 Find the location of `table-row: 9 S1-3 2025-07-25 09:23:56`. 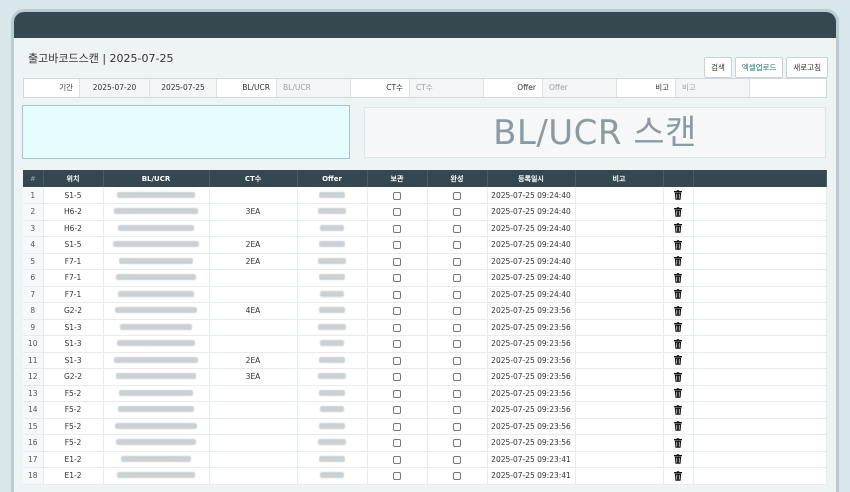

table-row: 9 S1-3 2025-07-25 09:23:56 is located at coordinates (425, 327).